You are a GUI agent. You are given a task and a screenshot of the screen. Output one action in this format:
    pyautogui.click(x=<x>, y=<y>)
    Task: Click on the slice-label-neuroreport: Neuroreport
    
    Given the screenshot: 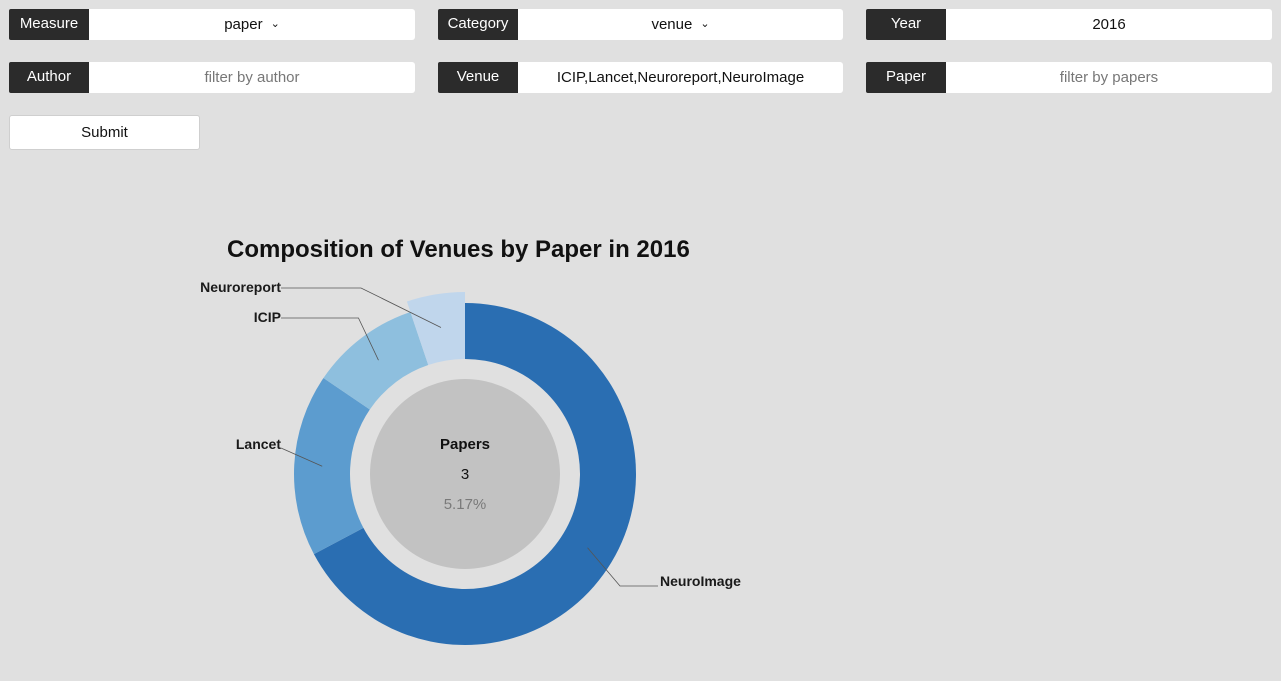 What is the action you would take?
    pyautogui.click(x=240, y=287)
    